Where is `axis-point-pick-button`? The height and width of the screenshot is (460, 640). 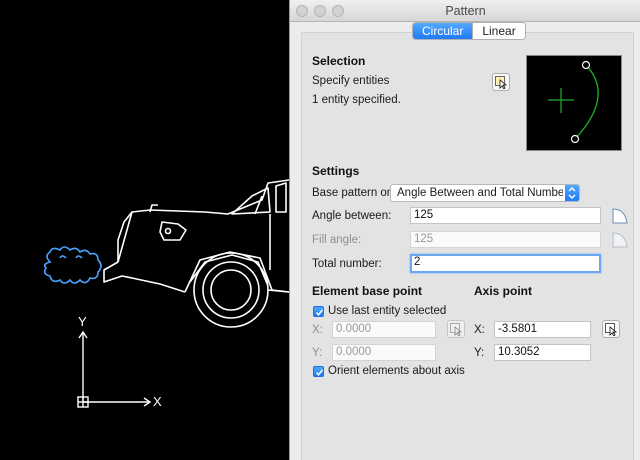
axis-point-pick-button is located at coordinates (611, 329).